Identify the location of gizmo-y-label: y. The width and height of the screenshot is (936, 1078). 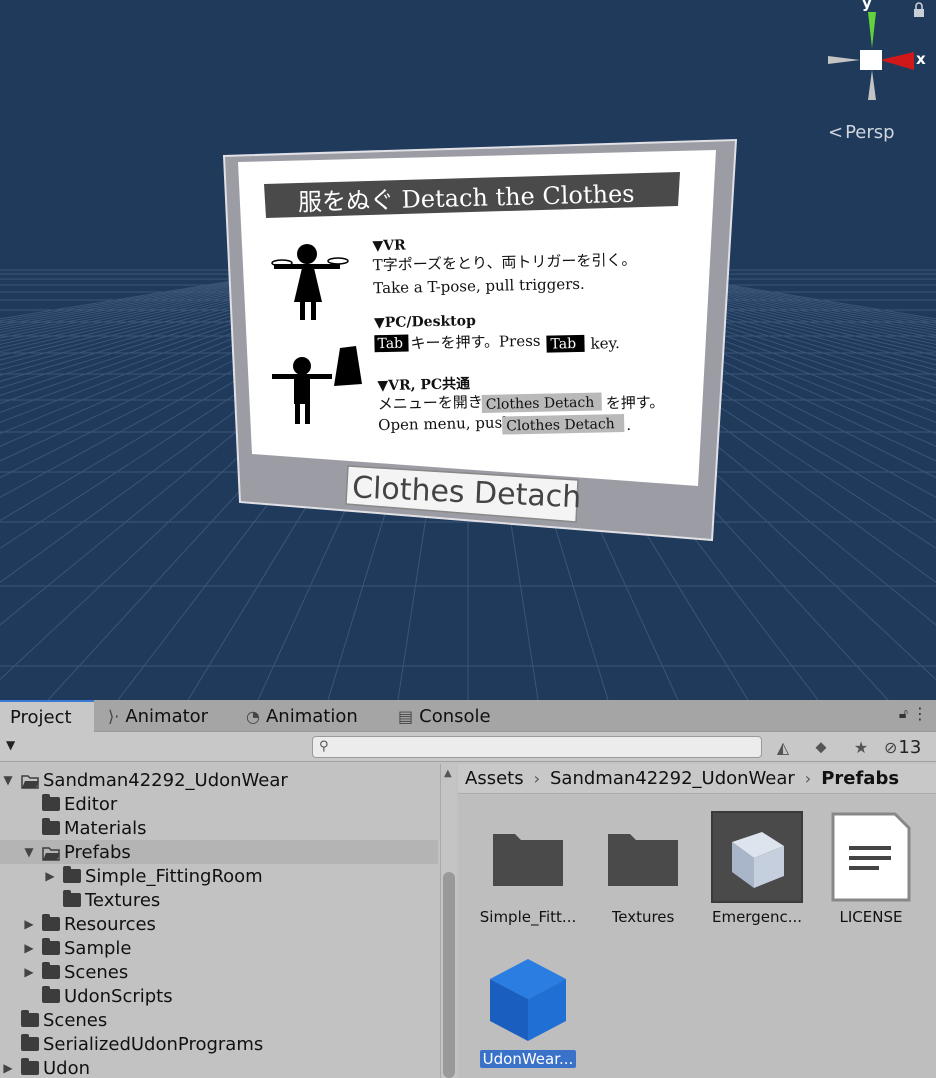
(867, 6).